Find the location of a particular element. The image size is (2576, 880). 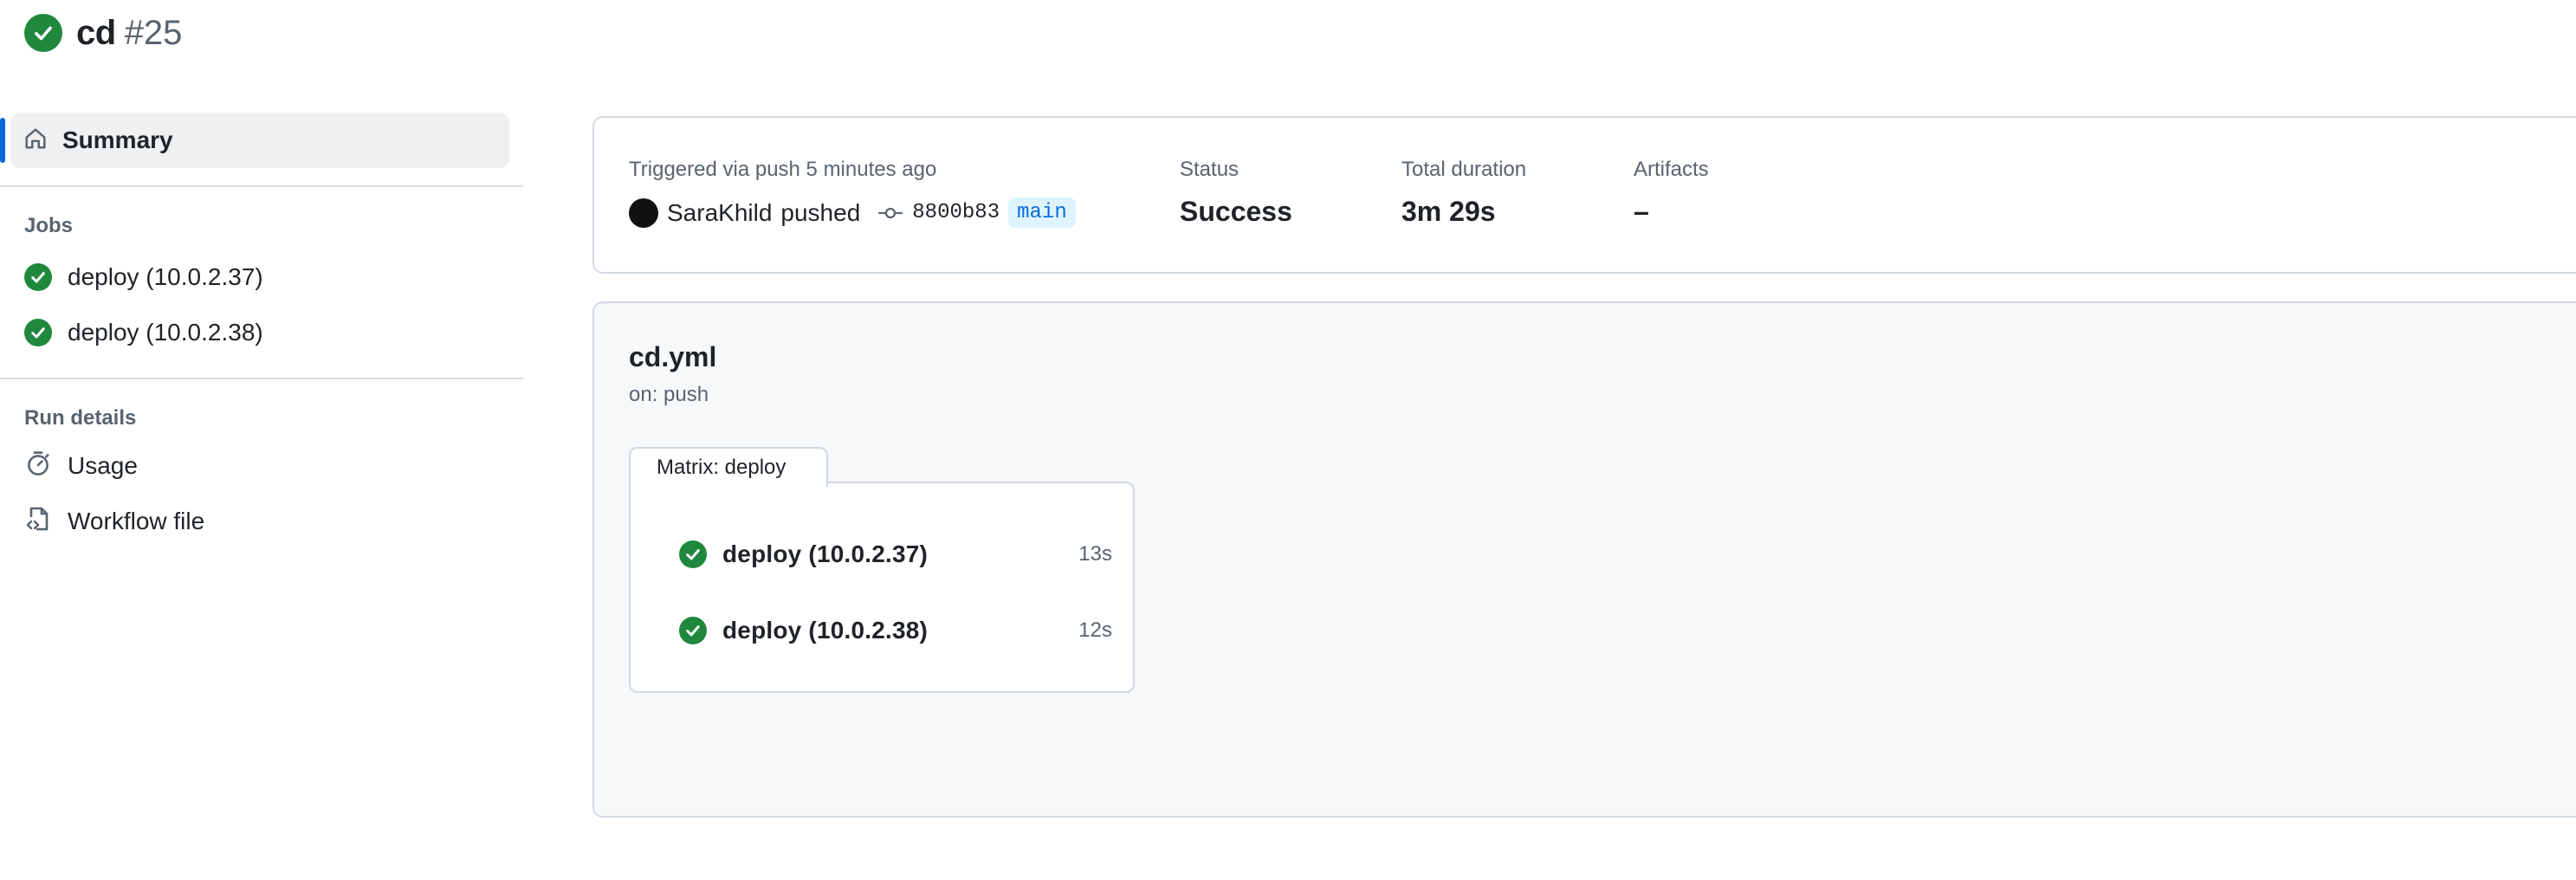

sidebar-item-summary: Summary is located at coordinates (254, 140).